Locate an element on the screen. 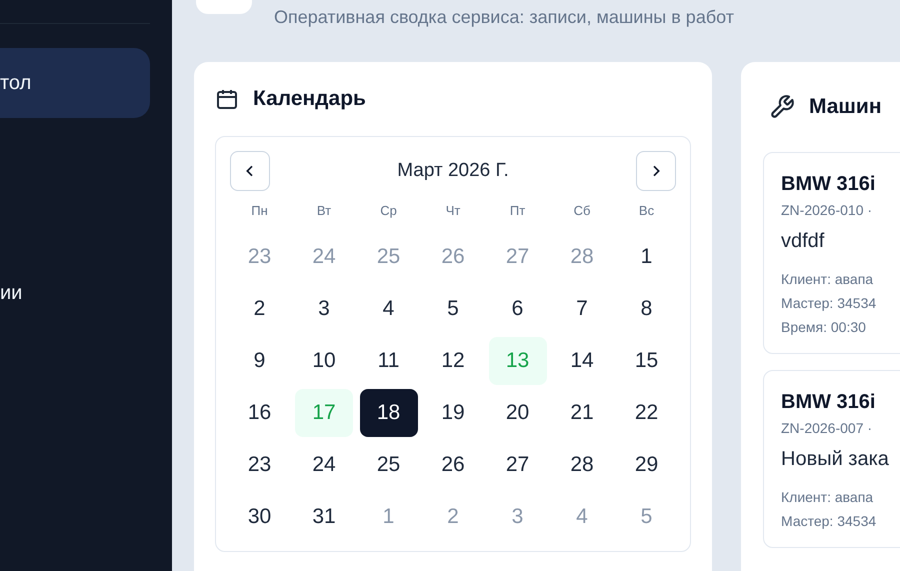 The image size is (900, 571). car-card: BMW 316i ZN-2026-007 · Новый зака Клиент: авапа Мастер: 34534 is located at coordinates (831, 459).